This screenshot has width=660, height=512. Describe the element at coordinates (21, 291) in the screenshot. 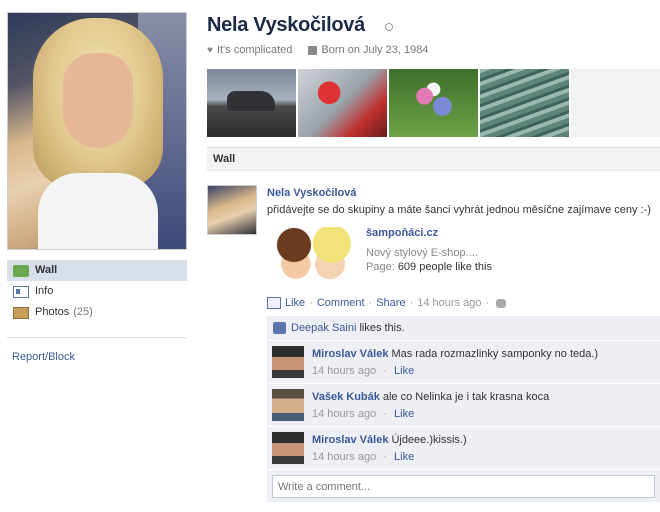

I see `info-icon` at that location.